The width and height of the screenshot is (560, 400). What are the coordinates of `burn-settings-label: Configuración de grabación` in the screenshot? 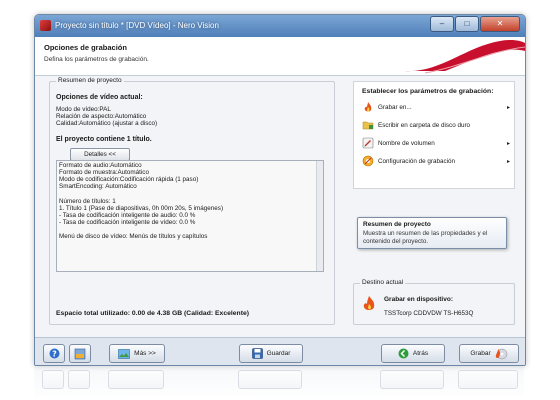 It's located at (417, 161).